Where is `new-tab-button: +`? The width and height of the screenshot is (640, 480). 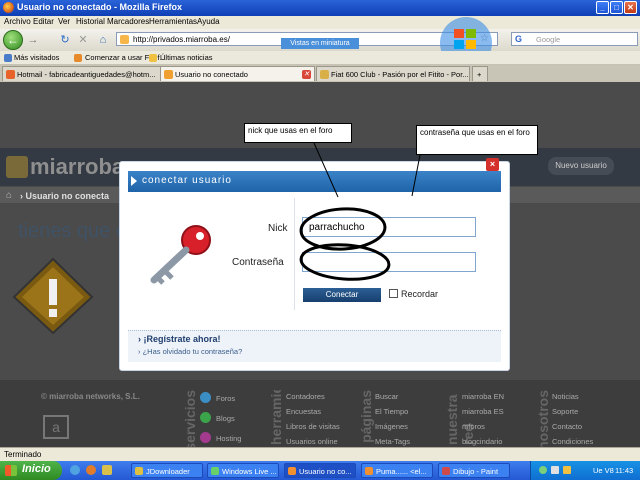 new-tab-button: + is located at coordinates (480, 73).